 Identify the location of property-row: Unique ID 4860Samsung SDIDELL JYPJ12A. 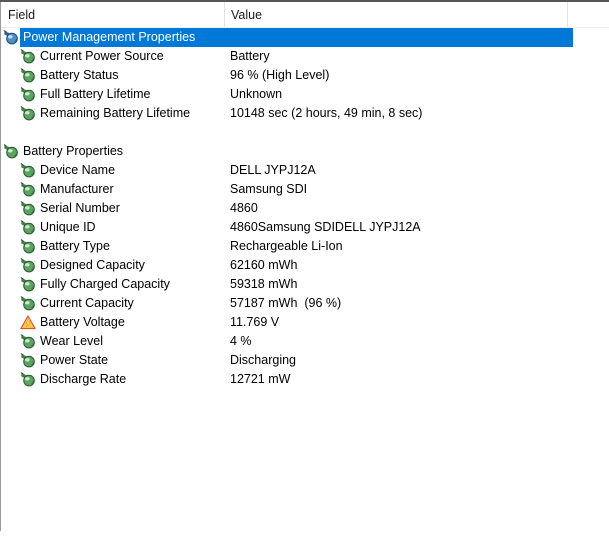
(304, 227).